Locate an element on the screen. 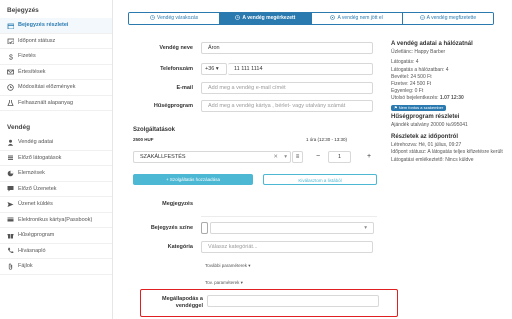  card-icon is located at coordinates (10, 219).